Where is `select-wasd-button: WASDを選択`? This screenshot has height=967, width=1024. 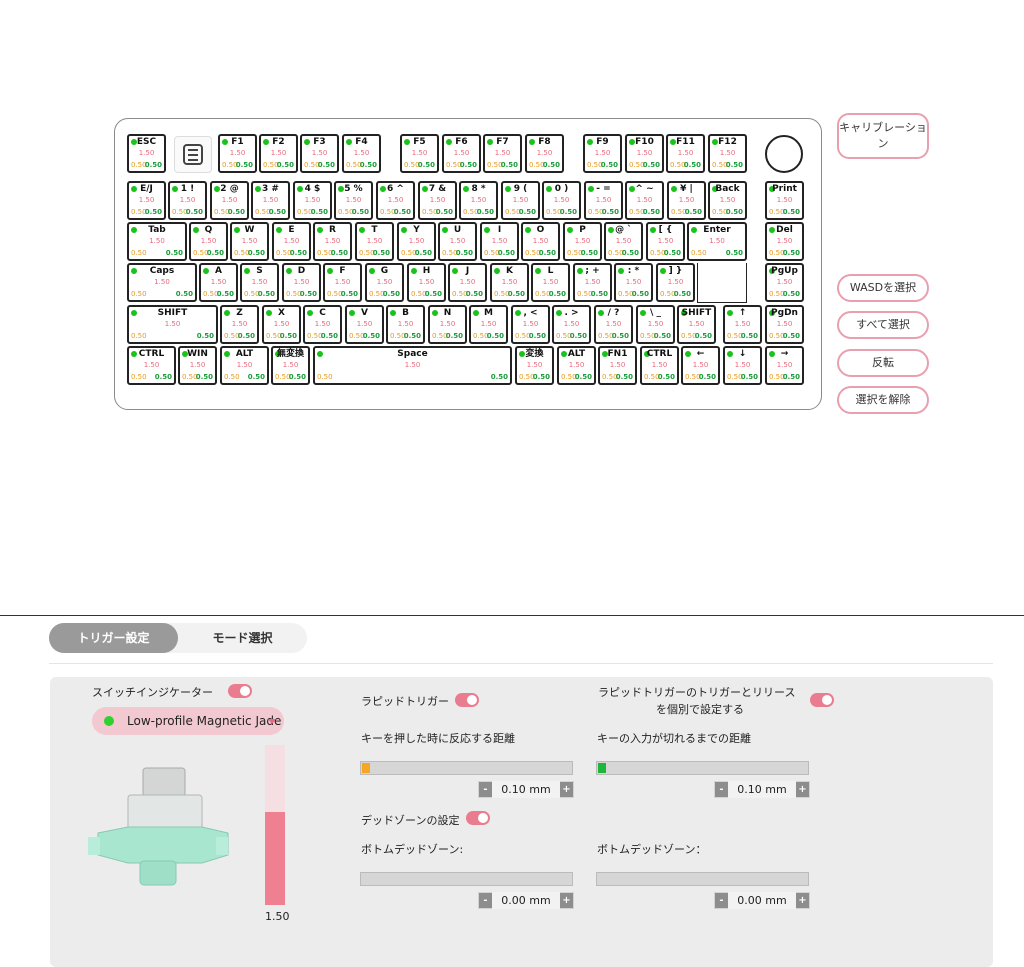 select-wasd-button: WASDを選択 is located at coordinates (883, 288).